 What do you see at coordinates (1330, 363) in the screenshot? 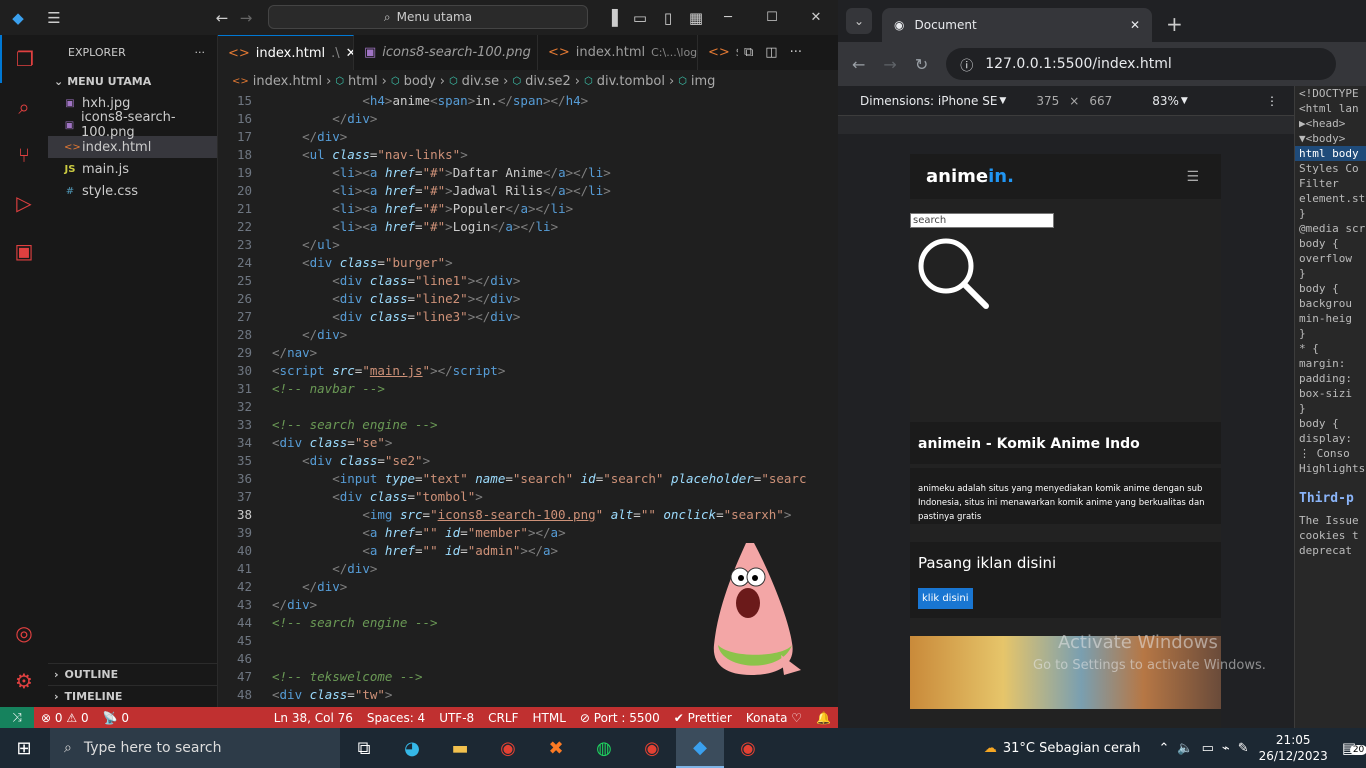
I see `devtools-line: margin:` at bounding box center [1330, 363].